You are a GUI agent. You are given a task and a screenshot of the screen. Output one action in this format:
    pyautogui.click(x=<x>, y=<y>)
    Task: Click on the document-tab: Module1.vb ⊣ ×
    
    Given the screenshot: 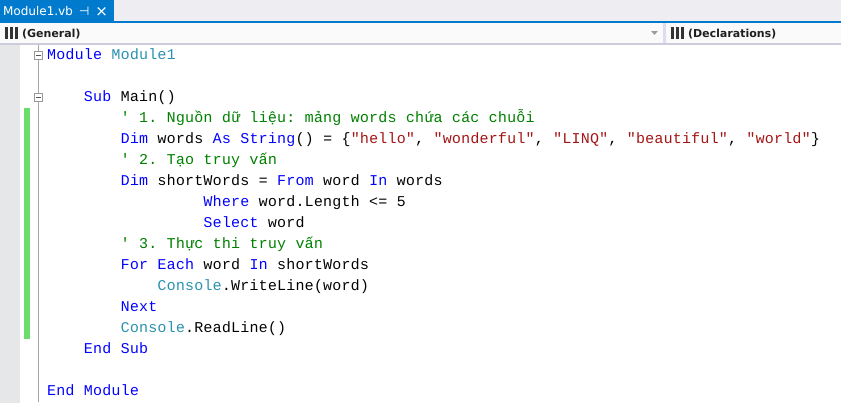 What is the action you would take?
    pyautogui.click(x=57, y=10)
    